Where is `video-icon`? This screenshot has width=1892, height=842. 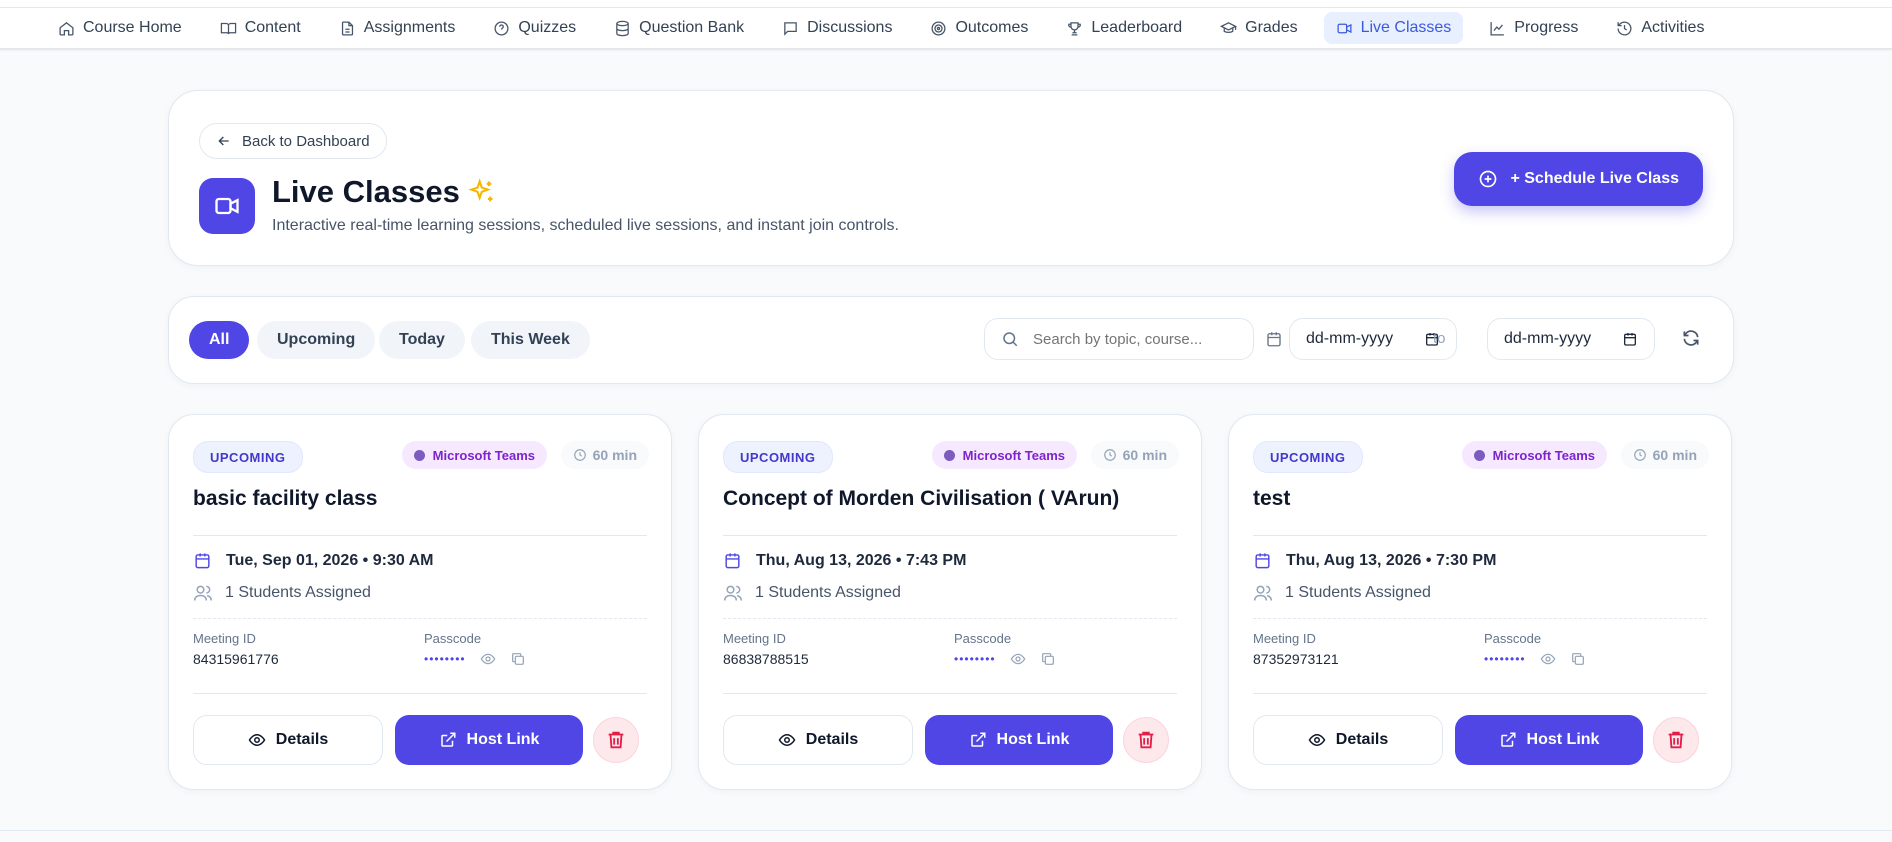 video-icon is located at coordinates (1344, 28).